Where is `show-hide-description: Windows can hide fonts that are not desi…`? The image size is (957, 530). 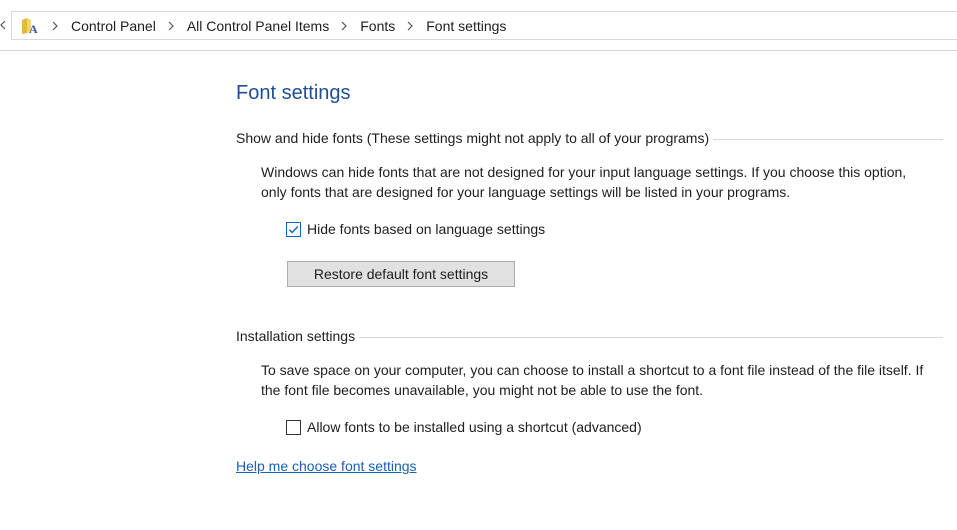
show-hide-description: Windows can hide fonts that are not desi… is located at coordinates (584, 182).